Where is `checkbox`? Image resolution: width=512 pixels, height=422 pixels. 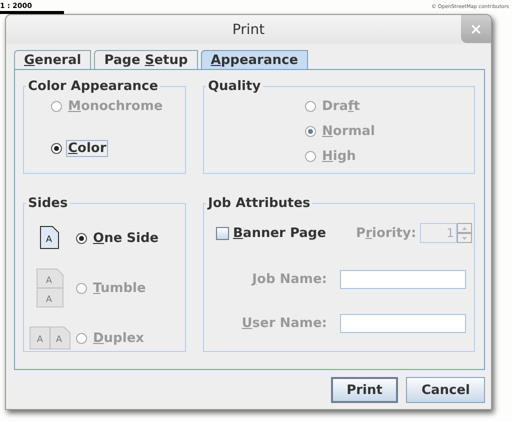 checkbox is located at coordinates (222, 233).